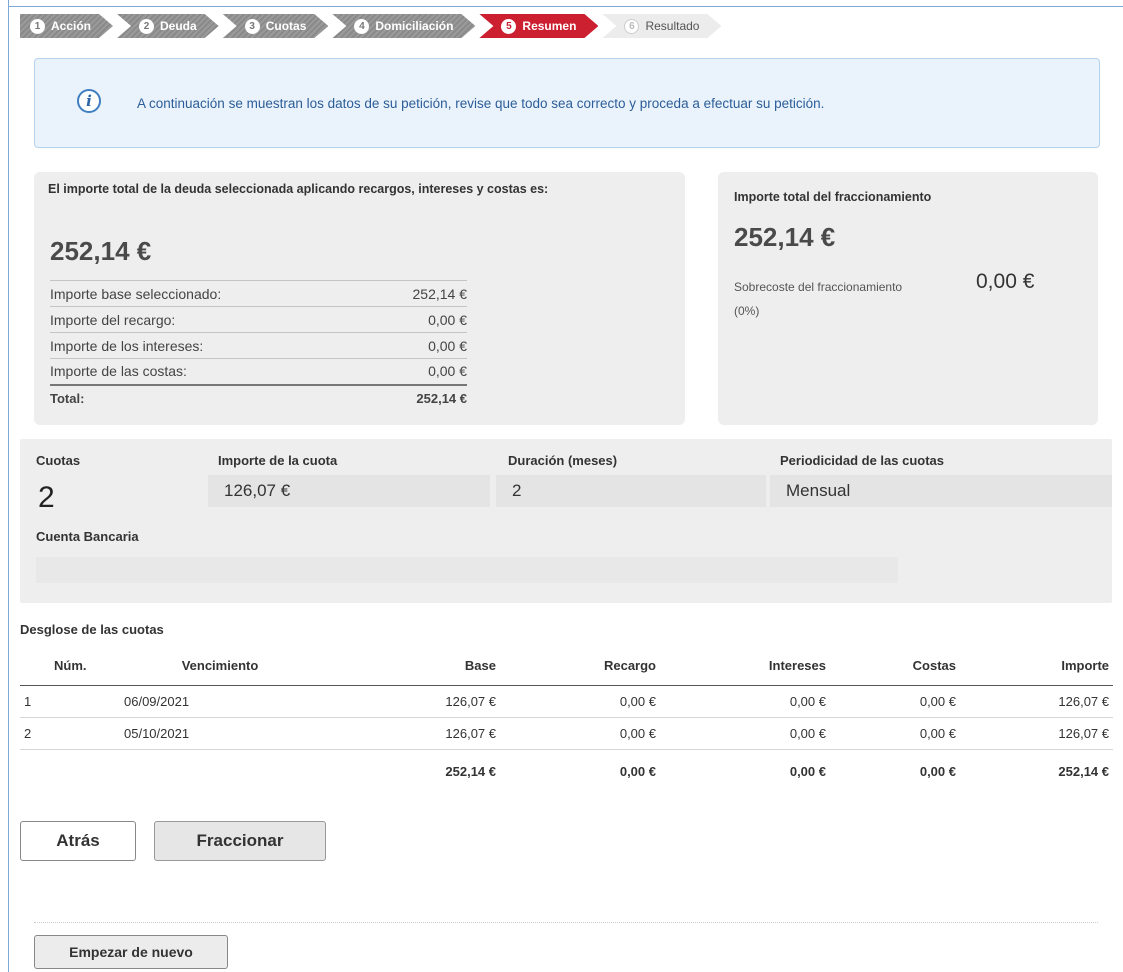 The height and width of the screenshot is (972, 1123). I want to click on cuotas-label: Cuotas, so click(58, 460).